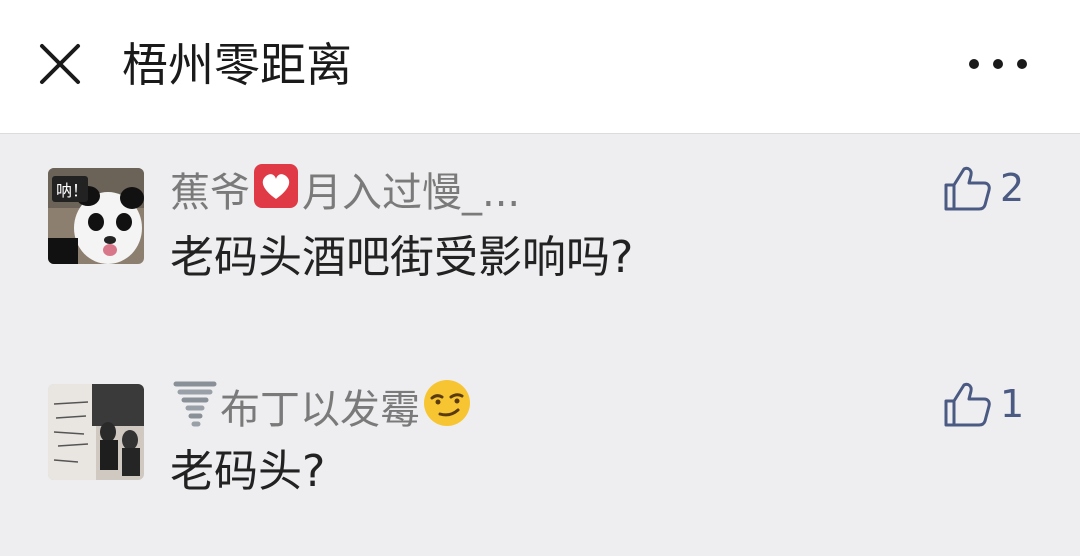 This screenshot has height=556, width=1080. I want to click on close-button, so click(60, 64).